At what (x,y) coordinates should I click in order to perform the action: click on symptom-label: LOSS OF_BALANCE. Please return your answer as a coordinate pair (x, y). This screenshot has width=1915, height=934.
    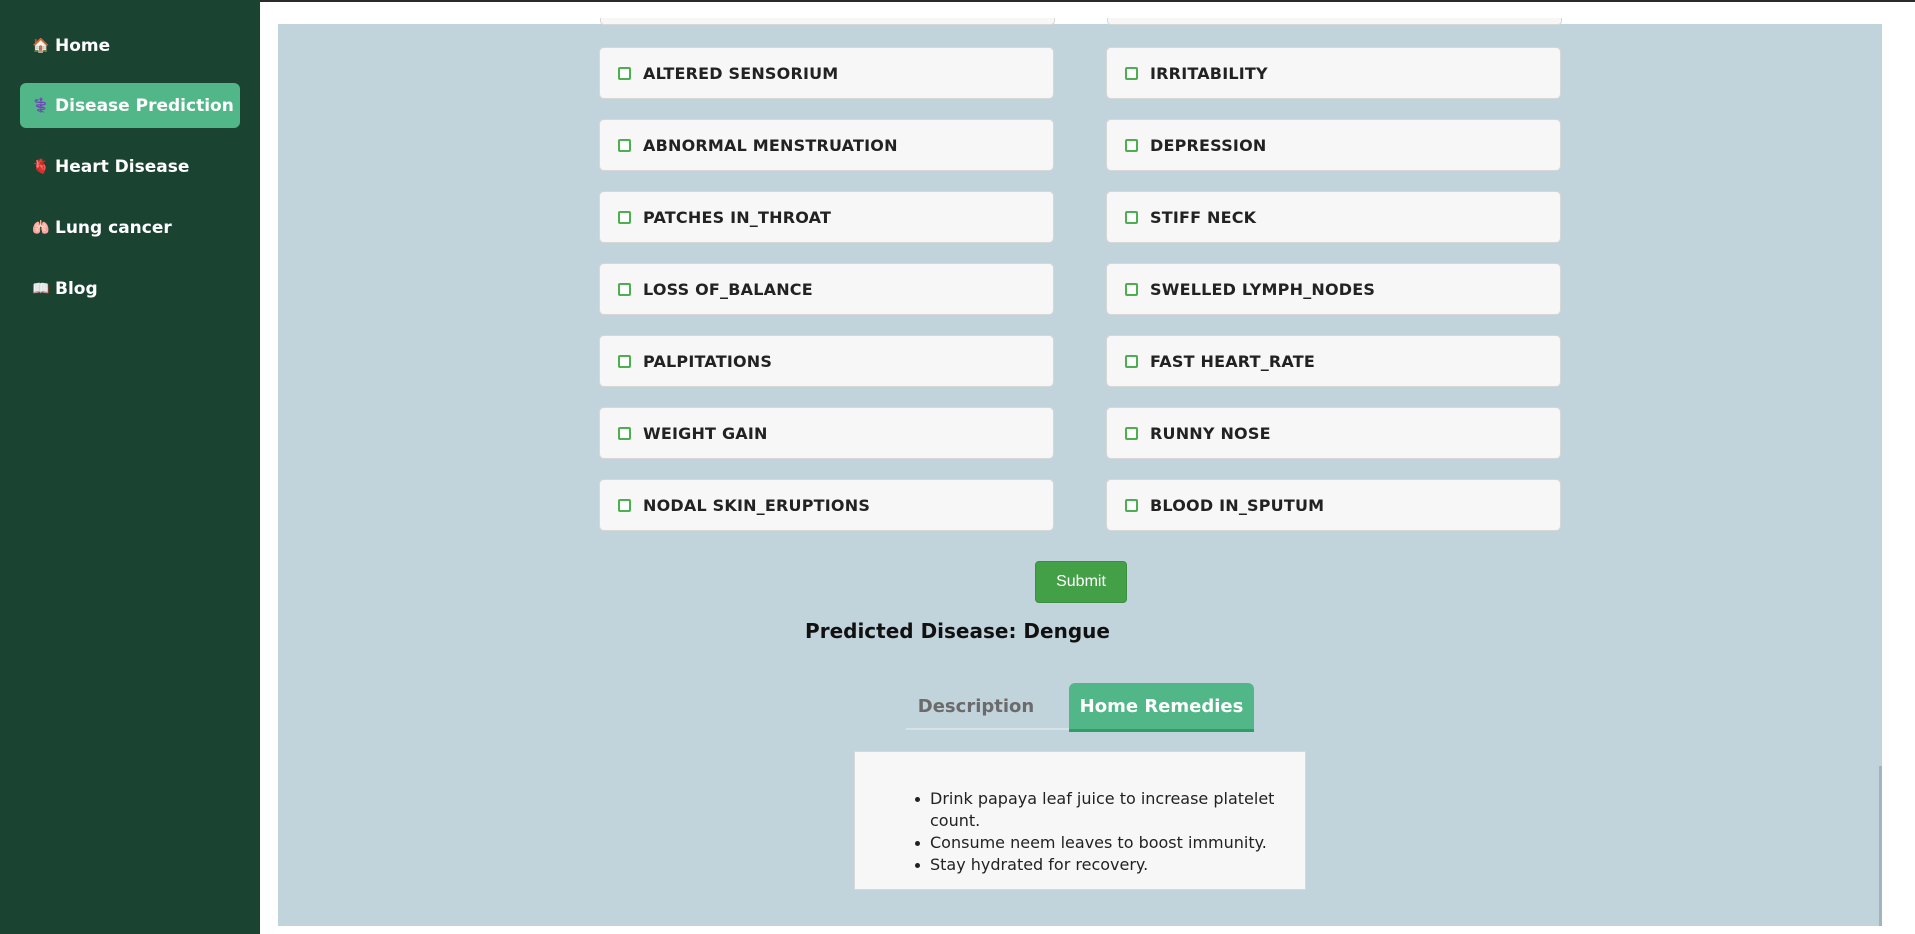
    Looking at the image, I should click on (728, 289).